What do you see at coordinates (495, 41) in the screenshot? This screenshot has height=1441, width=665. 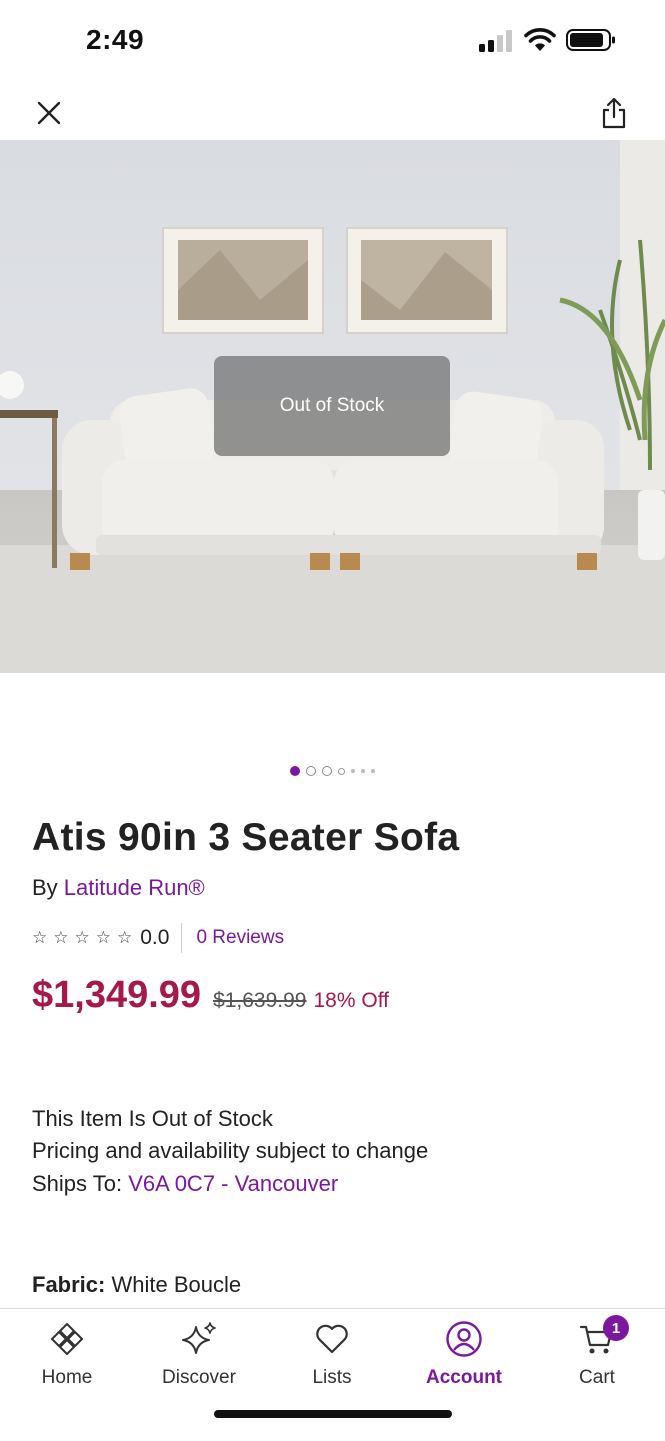 I see `cellular-signal-icon` at bounding box center [495, 41].